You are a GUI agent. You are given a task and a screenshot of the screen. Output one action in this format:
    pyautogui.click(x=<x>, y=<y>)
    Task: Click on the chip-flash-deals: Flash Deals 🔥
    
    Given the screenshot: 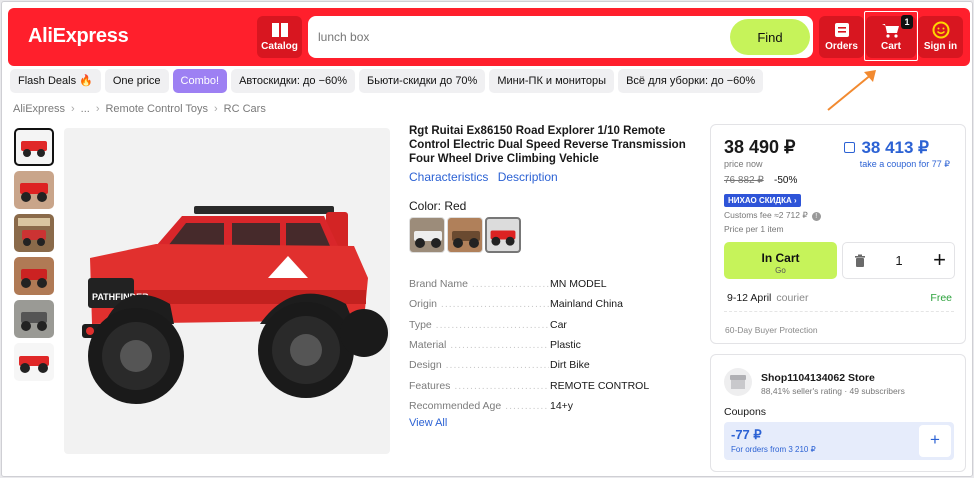 What is the action you would take?
    pyautogui.click(x=55, y=81)
    